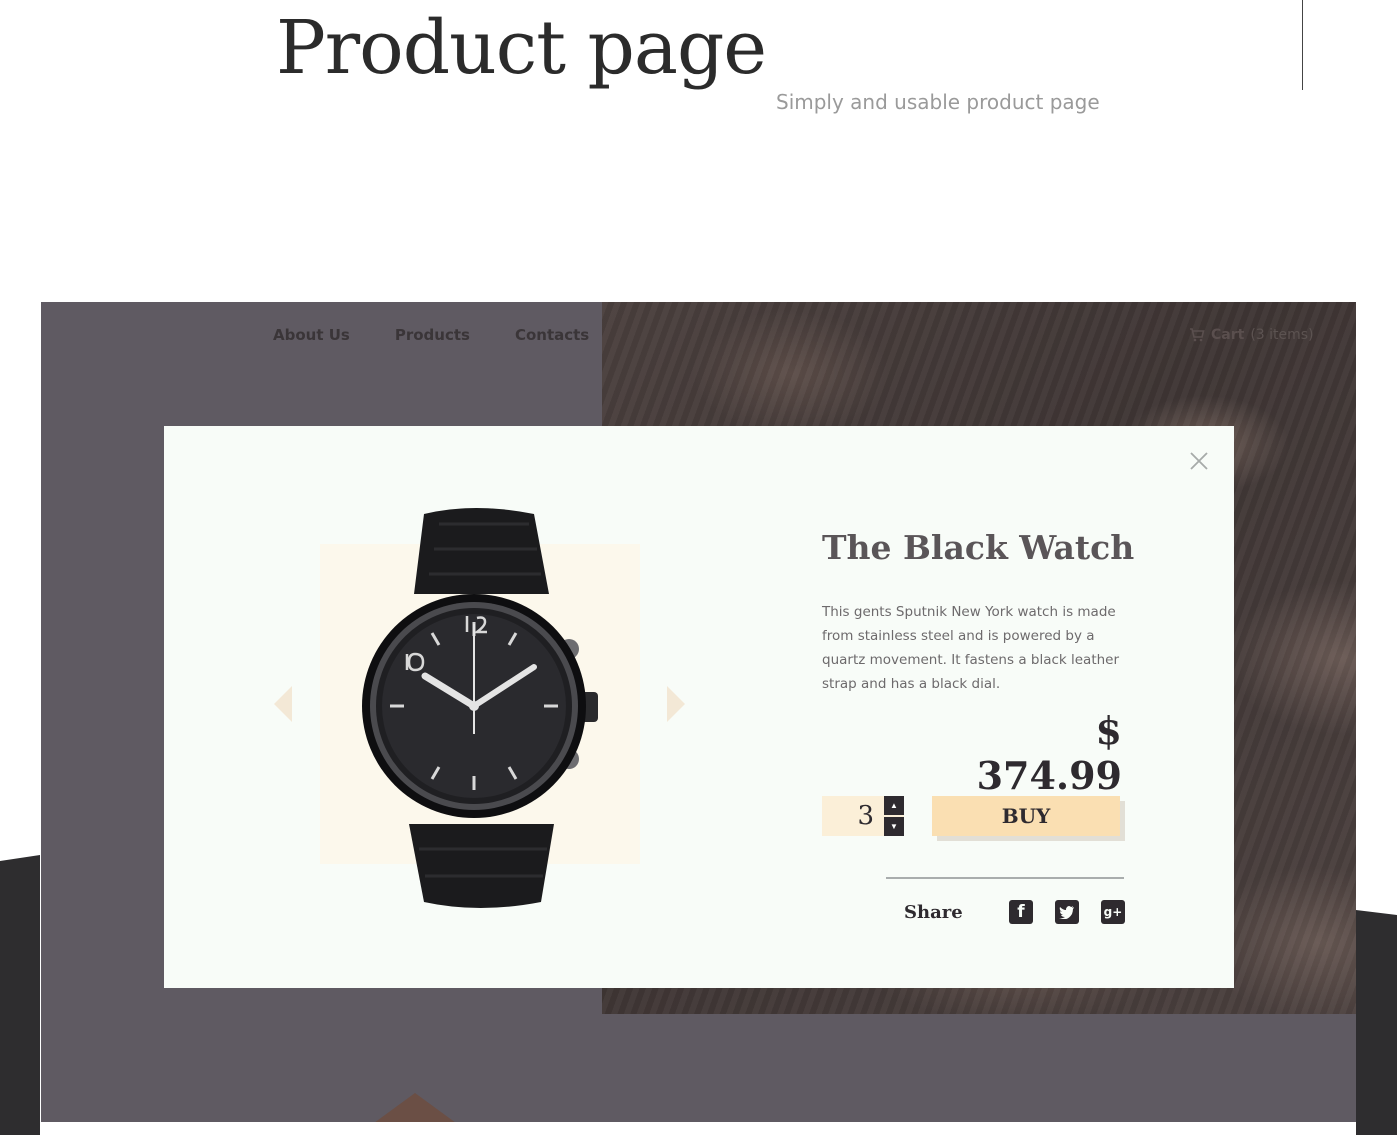 Image resolution: width=1397 pixels, height=1135 pixels. I want to click on page-subtitle: Simply and usable product page, so click(938, 102).